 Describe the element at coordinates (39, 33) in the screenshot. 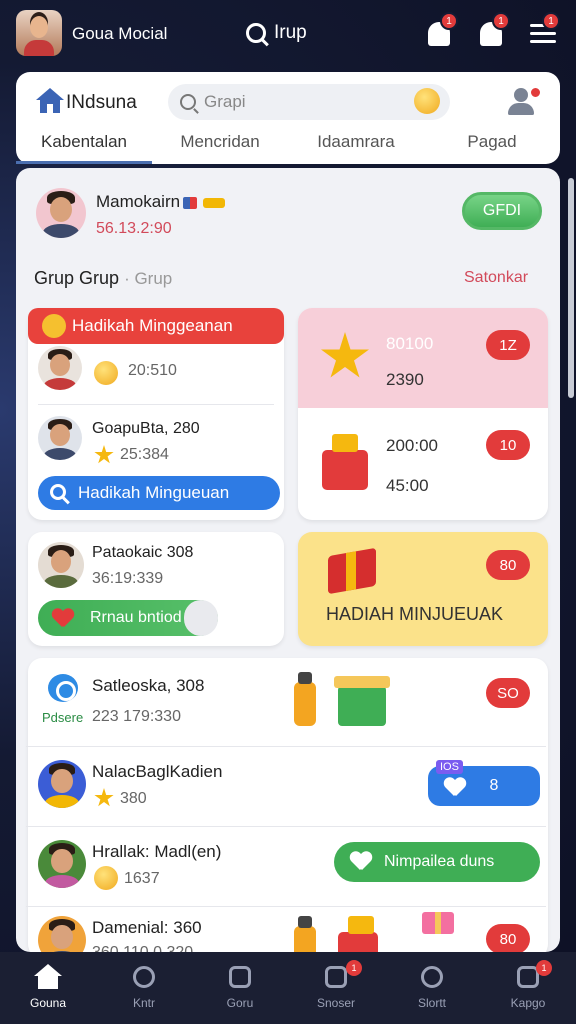

I see `profile-avatar` at that location.